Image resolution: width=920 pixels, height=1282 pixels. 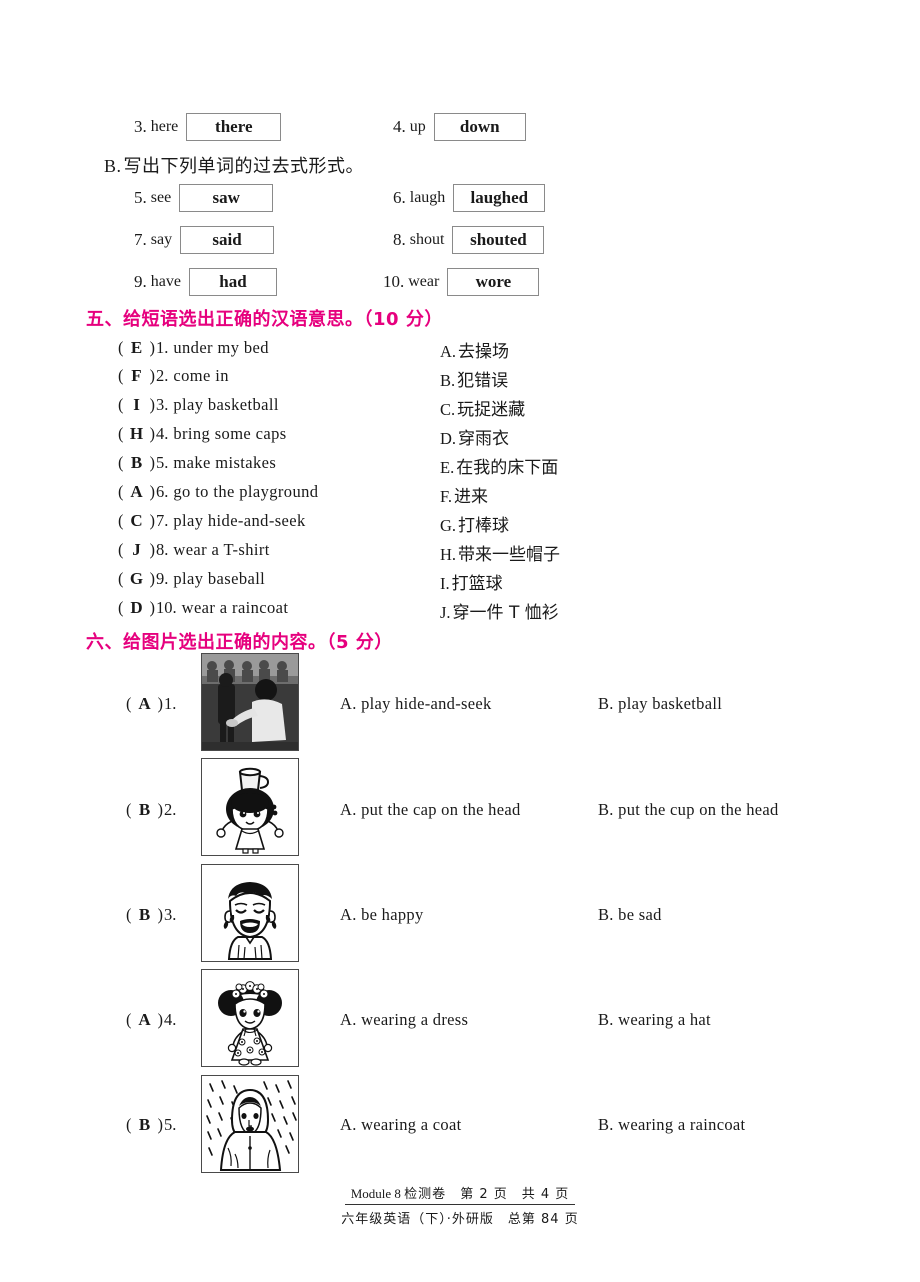 What do you see at coordinates (448, 525) in the screenshot?
I see `option-letter: G.` at bounding box center [448, 525].